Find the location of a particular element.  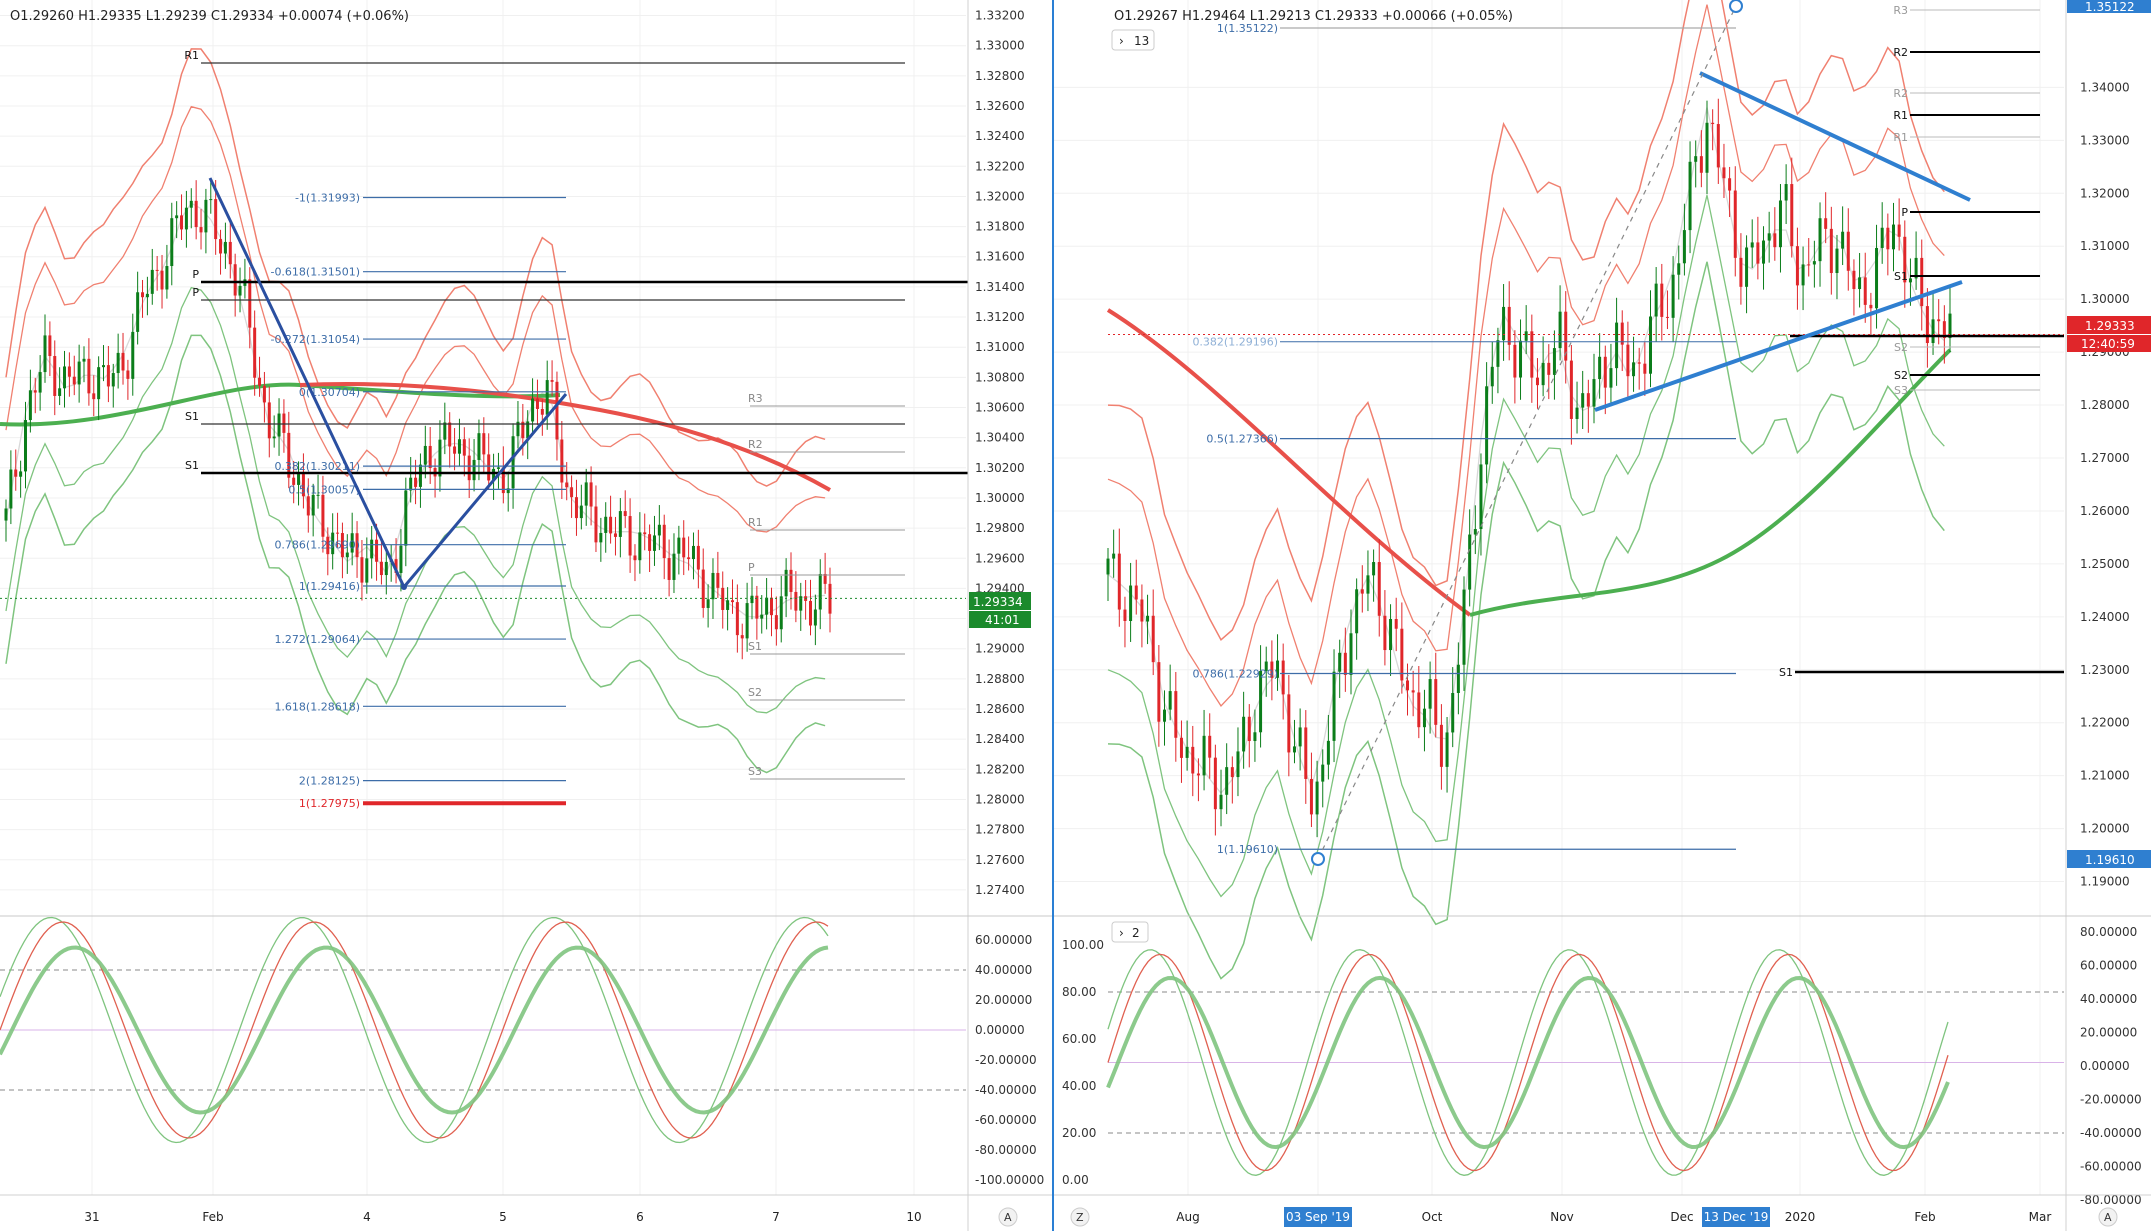

fib-diagonal is located at coordinates (1527, 432).